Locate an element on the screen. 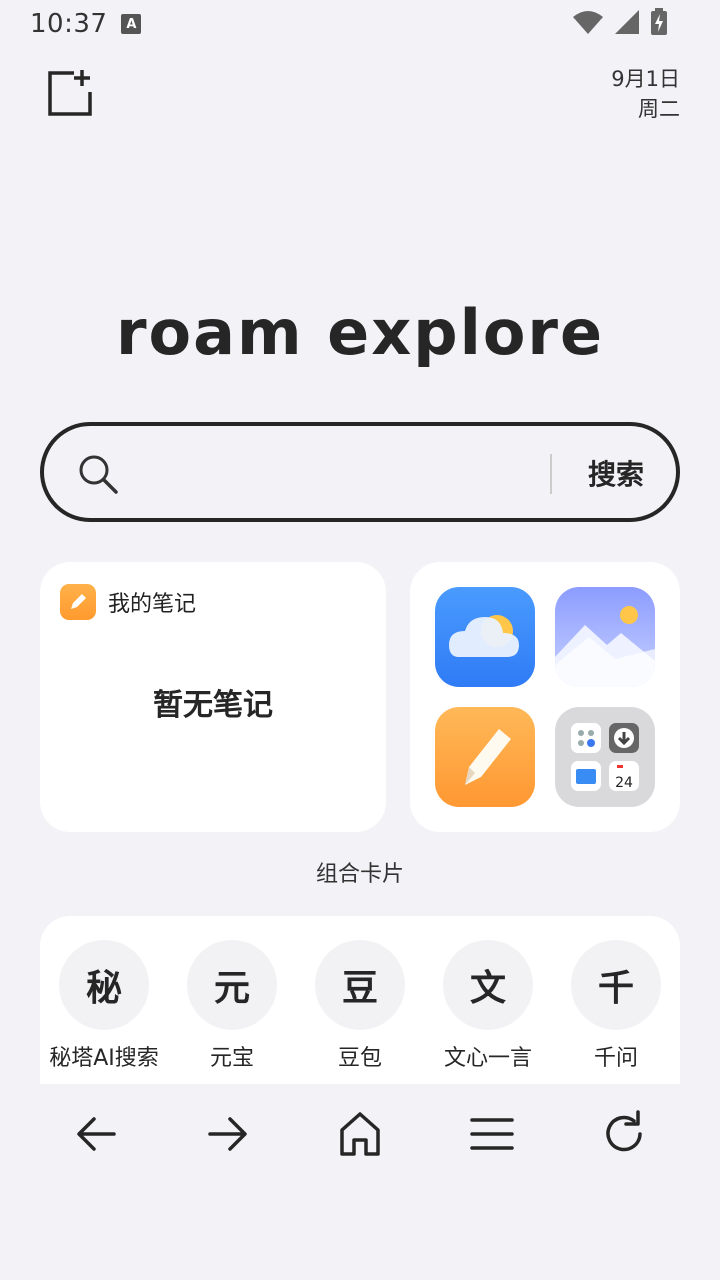 The height and width of the screenshot is (1280, 720). bottom-navigation is located at coordinates (360, 1134).